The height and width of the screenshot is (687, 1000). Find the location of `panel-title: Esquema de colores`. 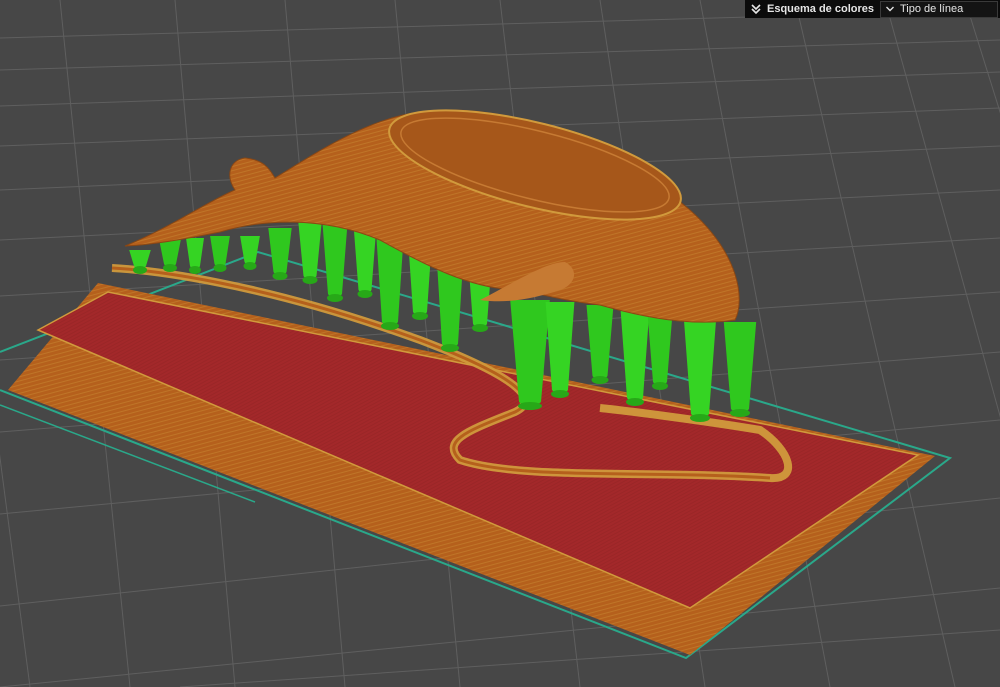

panel-title: Esquema de colores is located at coordinates (820, 9).